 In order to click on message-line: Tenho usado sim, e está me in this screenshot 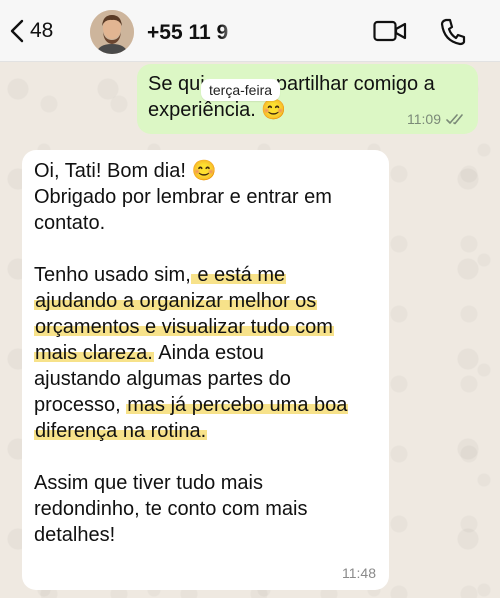, I will do `click(205, 275)`.